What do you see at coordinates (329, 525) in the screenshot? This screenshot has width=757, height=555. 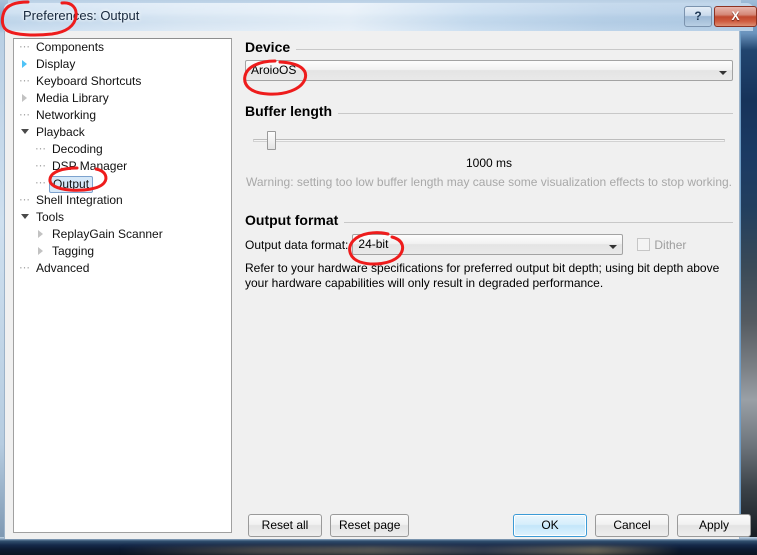 I see `reset-button-group: Reset all Reset page` at bounding box center [329, 525].